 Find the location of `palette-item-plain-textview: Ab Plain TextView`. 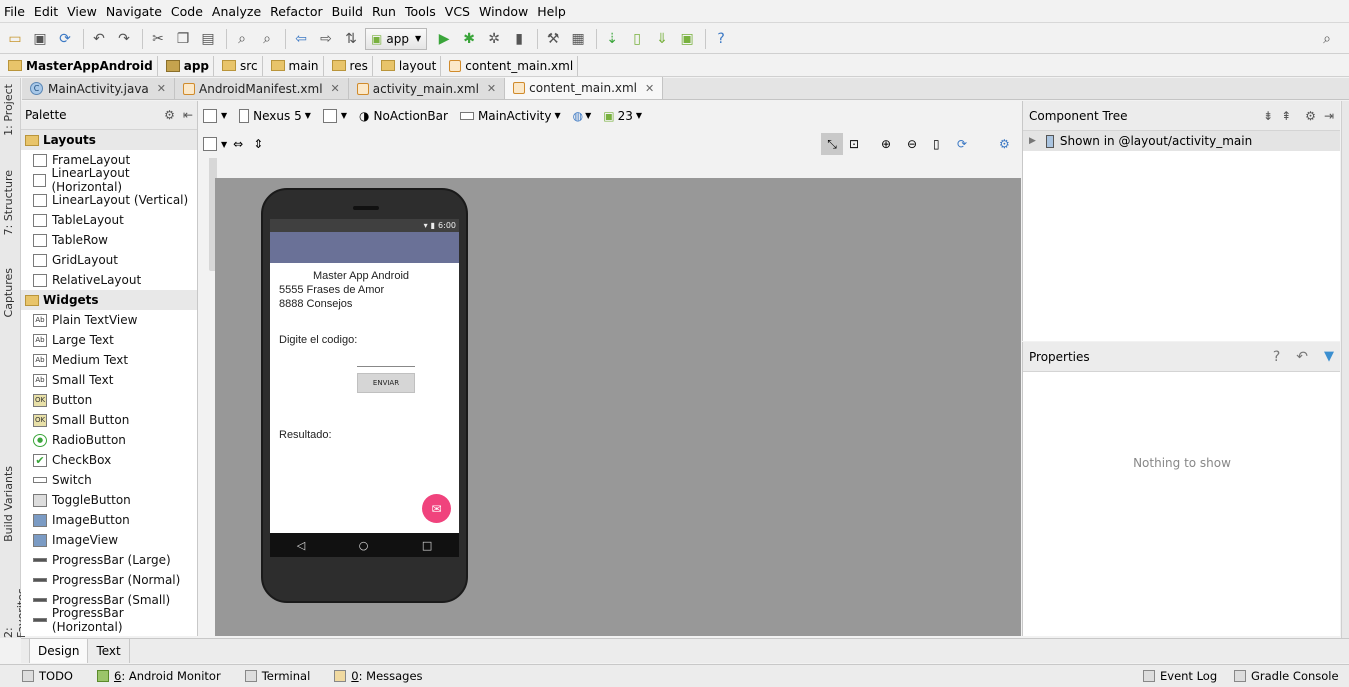

palette-item-plain-textview: Ab Plain TextView is located at coordinates (109, 320).